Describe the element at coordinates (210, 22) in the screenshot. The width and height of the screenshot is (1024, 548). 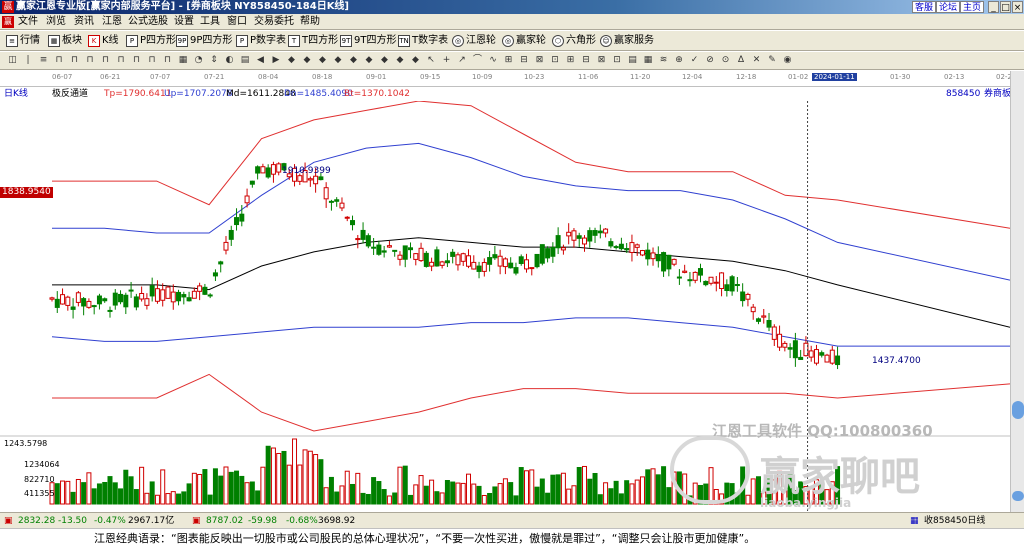
I see `menu-tools: 工具` at that location.